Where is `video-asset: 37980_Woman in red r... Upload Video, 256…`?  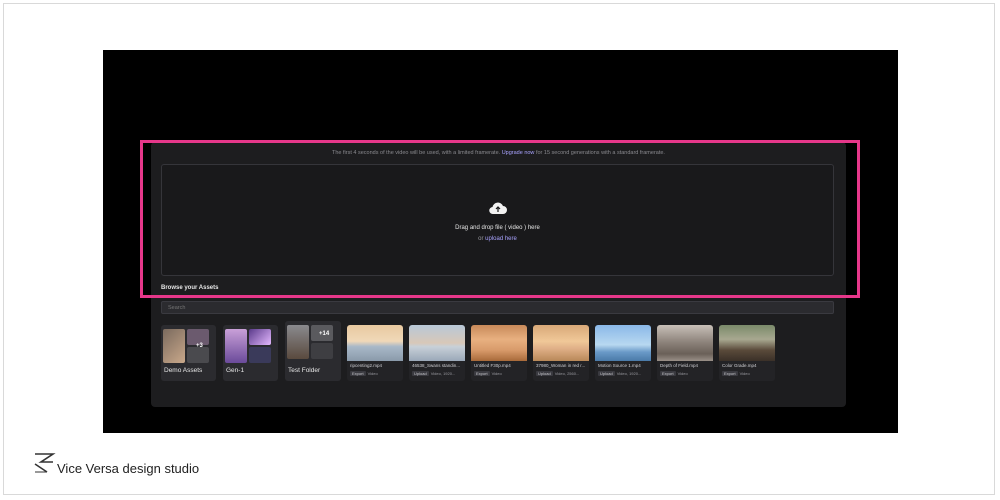 video-asset: 37980_Woman in red r... Upload Video, 256… is located at coordinates (561, 353).